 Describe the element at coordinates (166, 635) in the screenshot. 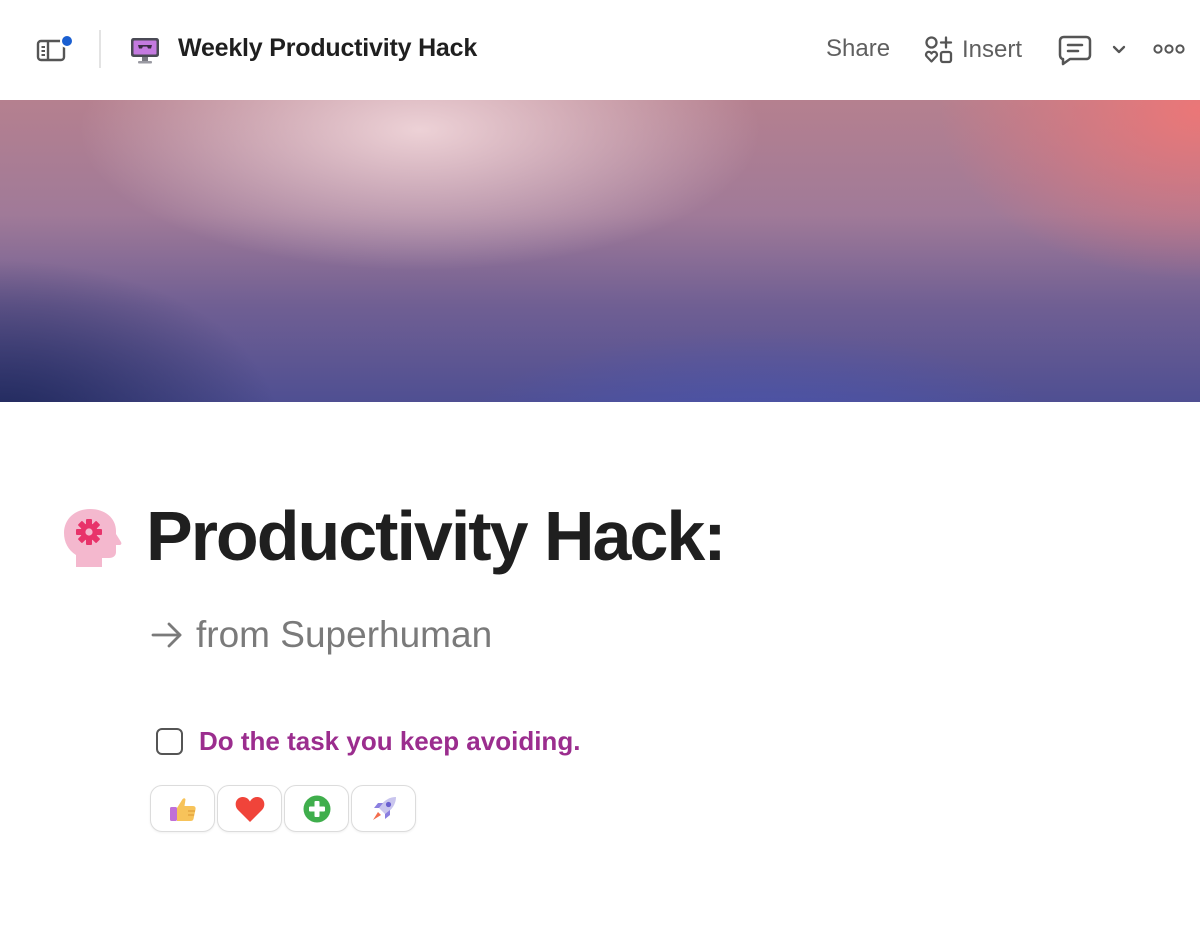

I see `arrow-right-icon` at that location.